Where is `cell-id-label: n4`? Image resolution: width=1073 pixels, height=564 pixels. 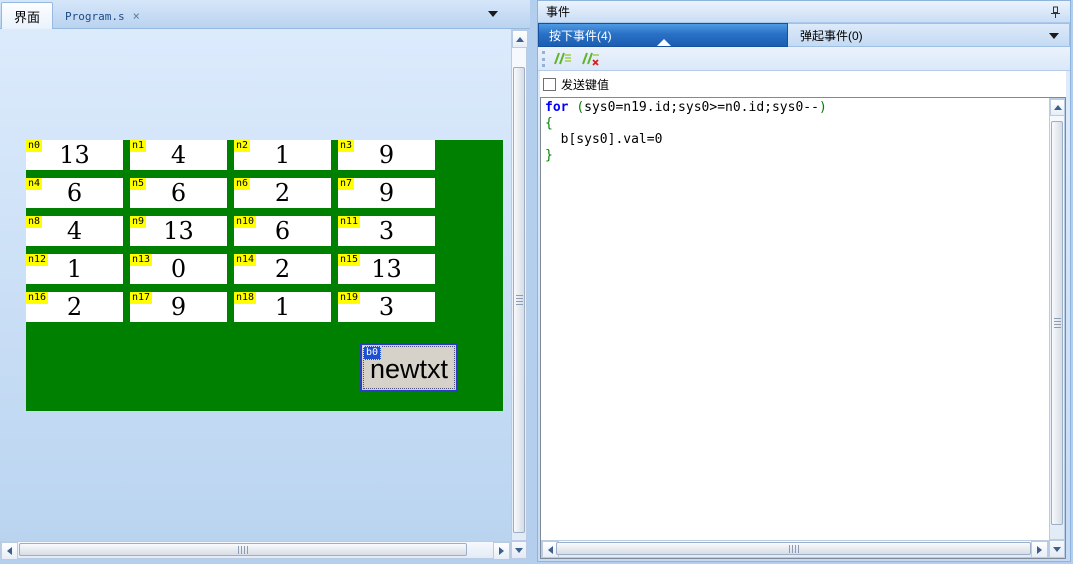 cell-id-label: n4 is located at coordinates (34, 184).